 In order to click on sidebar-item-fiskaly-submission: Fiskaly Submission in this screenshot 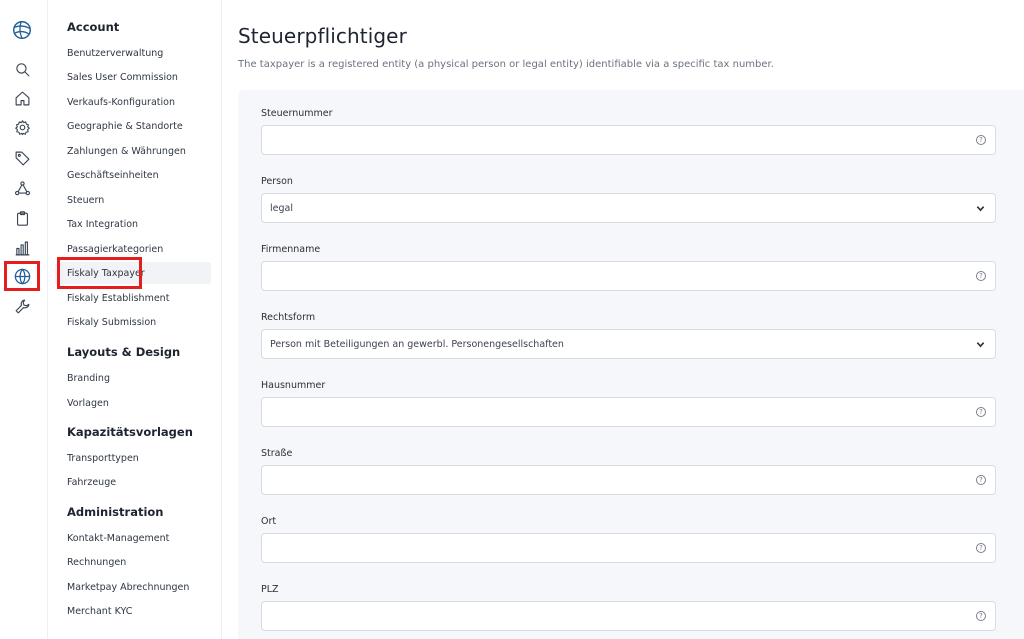, I will do `click(133, 322)`.